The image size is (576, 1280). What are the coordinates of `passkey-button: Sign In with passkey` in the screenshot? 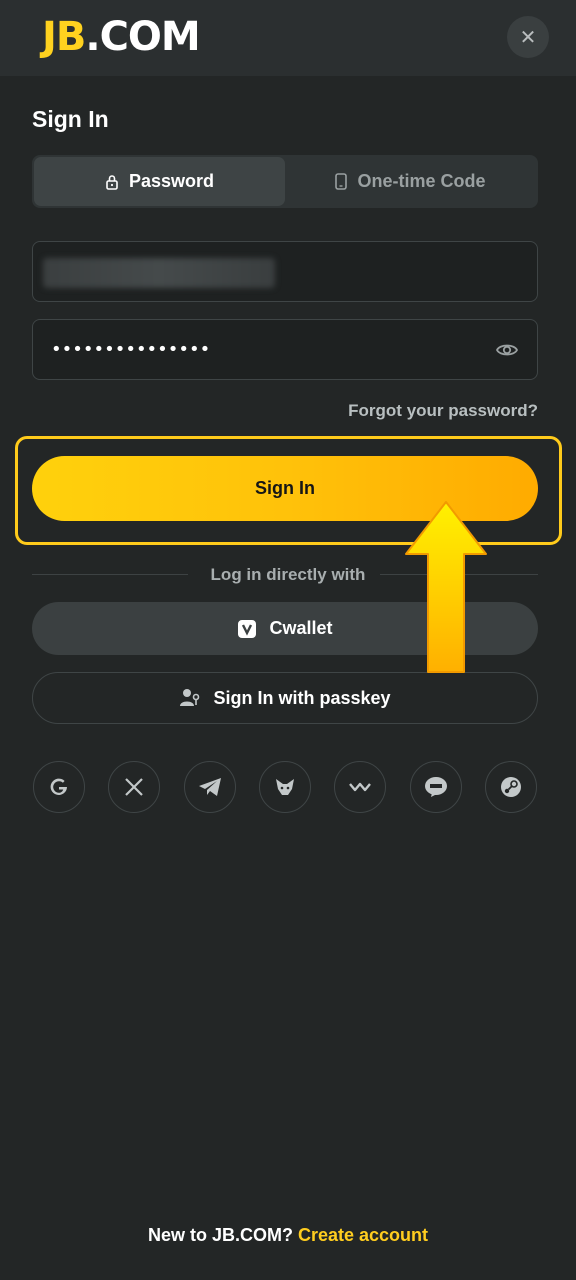 It's located at (285, 698).